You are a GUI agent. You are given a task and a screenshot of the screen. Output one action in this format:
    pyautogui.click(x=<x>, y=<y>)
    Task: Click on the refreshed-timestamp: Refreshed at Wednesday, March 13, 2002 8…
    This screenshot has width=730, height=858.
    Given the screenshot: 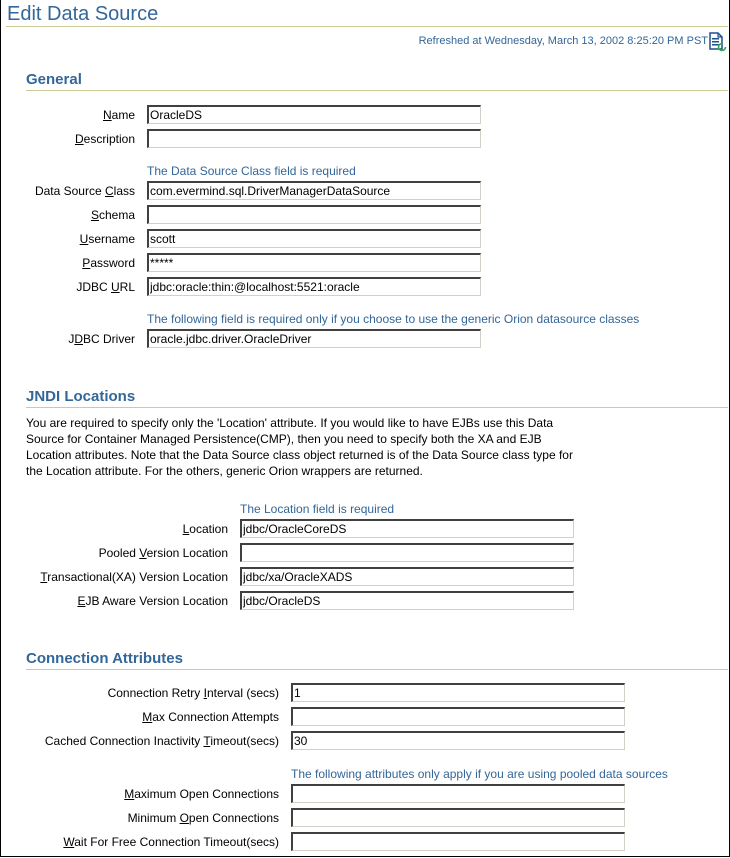 What is the action you would take?
    pyautogui.click(x=563, y=41)
    